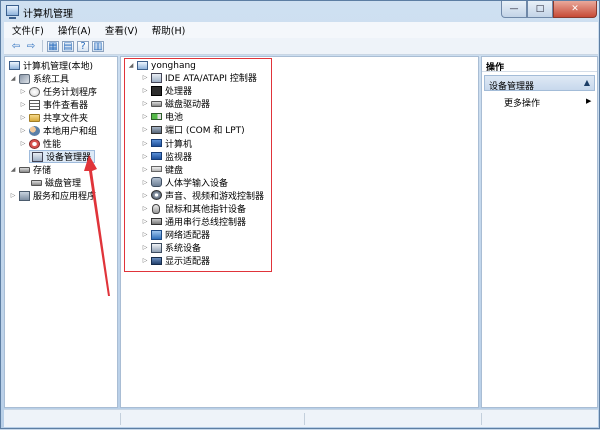 The height and width of the screenshot is (430, 600). Describe the element at coordinates (98, 46) in the screenshot. I see `action-pane-icon: ▥` at that location.